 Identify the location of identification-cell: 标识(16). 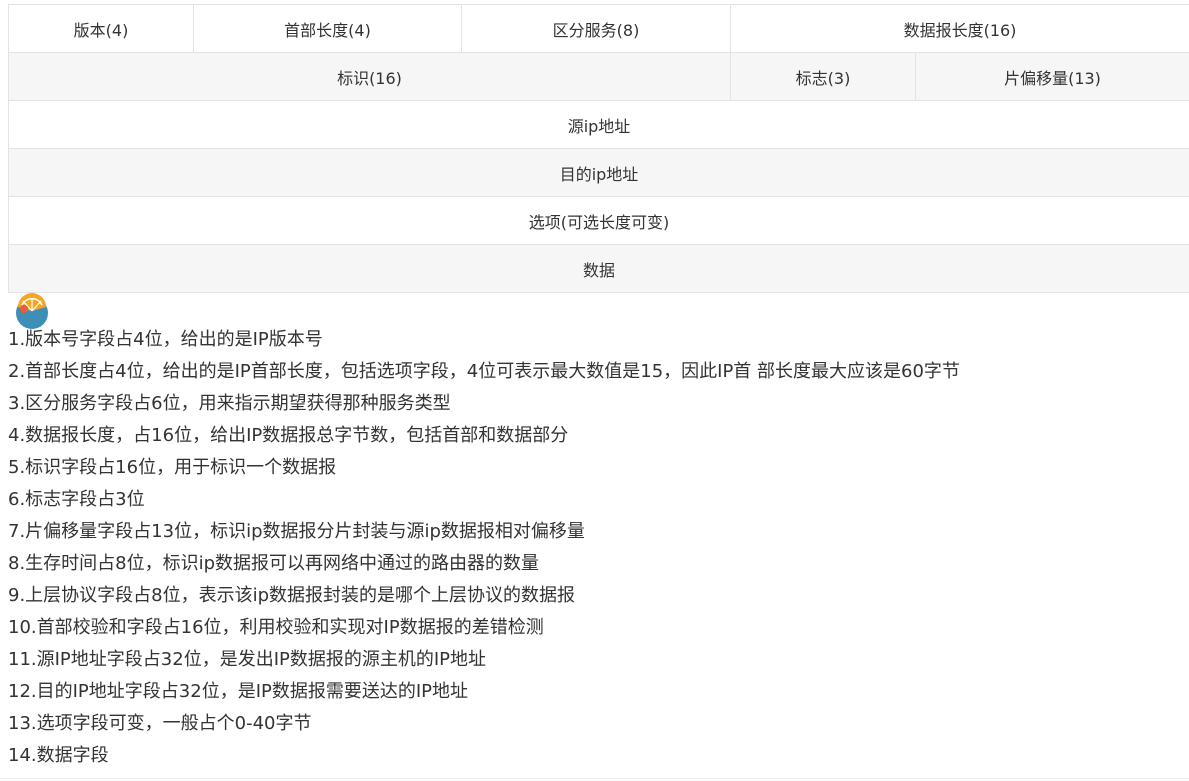
(369, 76).